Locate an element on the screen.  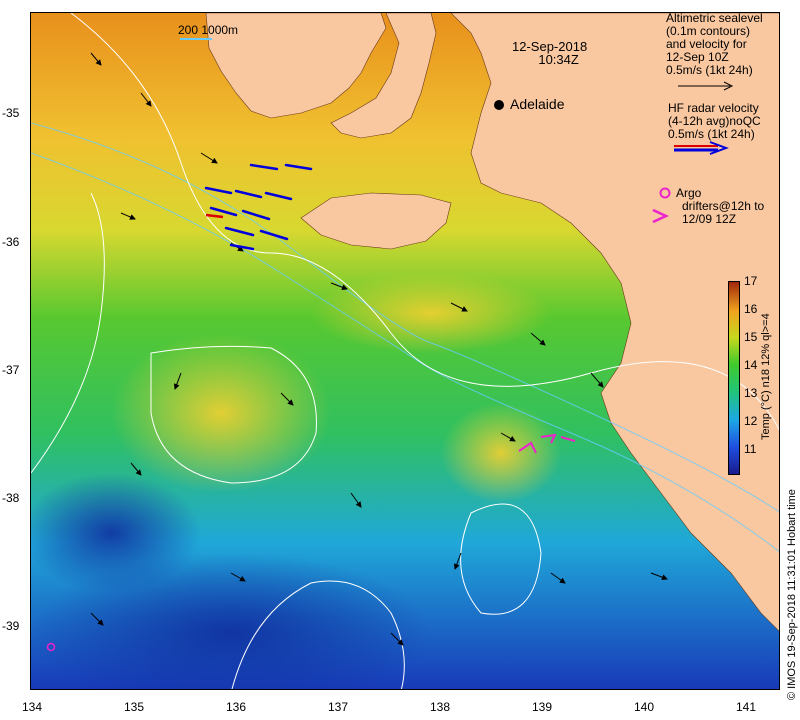
credit-text: © IMOS 19-Sep-2018 11:31:01 Hobart time is located at coordinates (792, 594).